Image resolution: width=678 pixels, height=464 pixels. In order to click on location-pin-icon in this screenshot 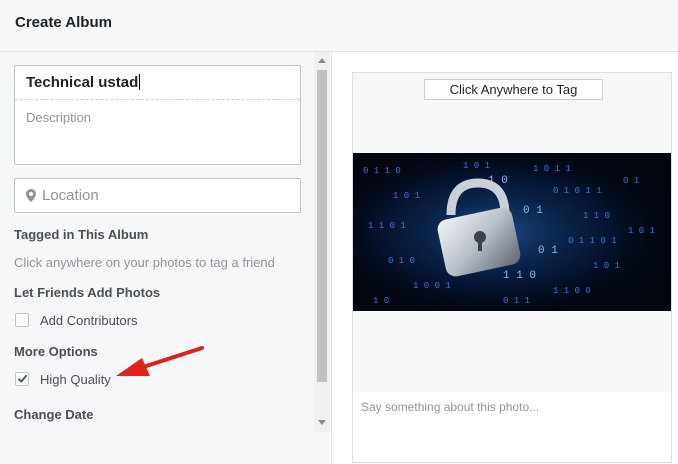, I will do `click(31, 195)`.